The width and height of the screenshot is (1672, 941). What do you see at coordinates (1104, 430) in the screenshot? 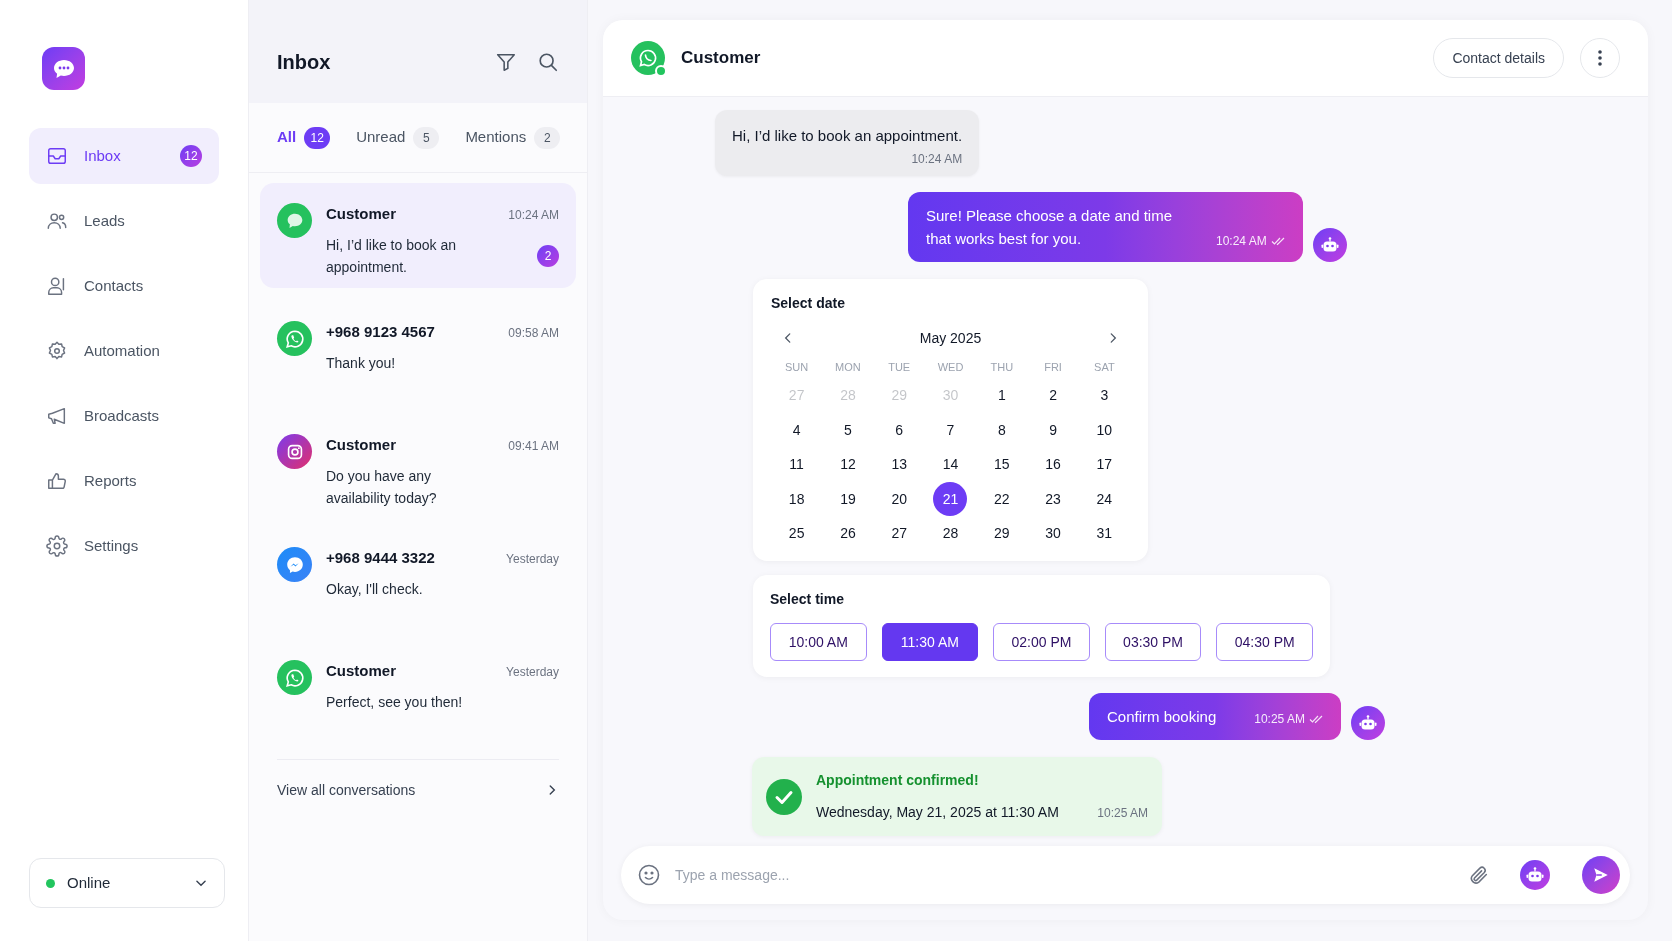
I see `calendar-day: 10` at bounding box center [1104, 430].